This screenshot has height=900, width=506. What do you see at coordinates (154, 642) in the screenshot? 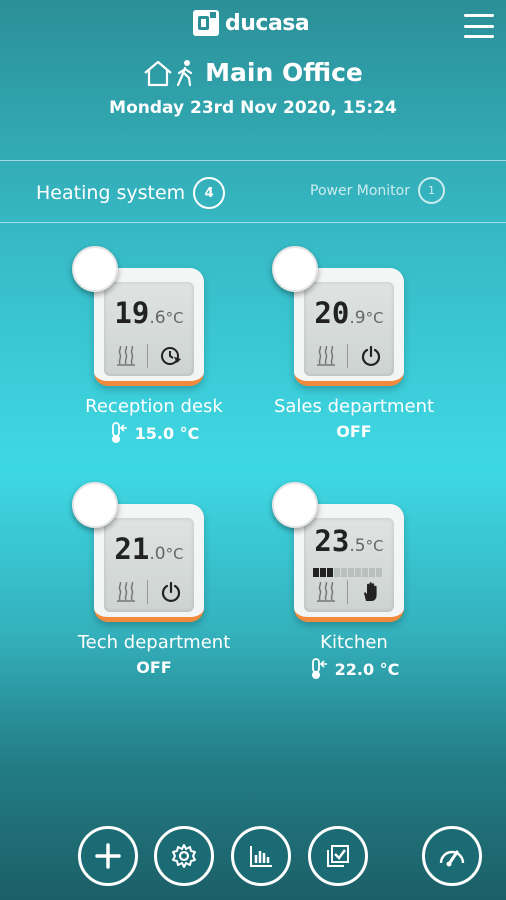
I see `device-name: Tech department` at bounding box center [154, 642].